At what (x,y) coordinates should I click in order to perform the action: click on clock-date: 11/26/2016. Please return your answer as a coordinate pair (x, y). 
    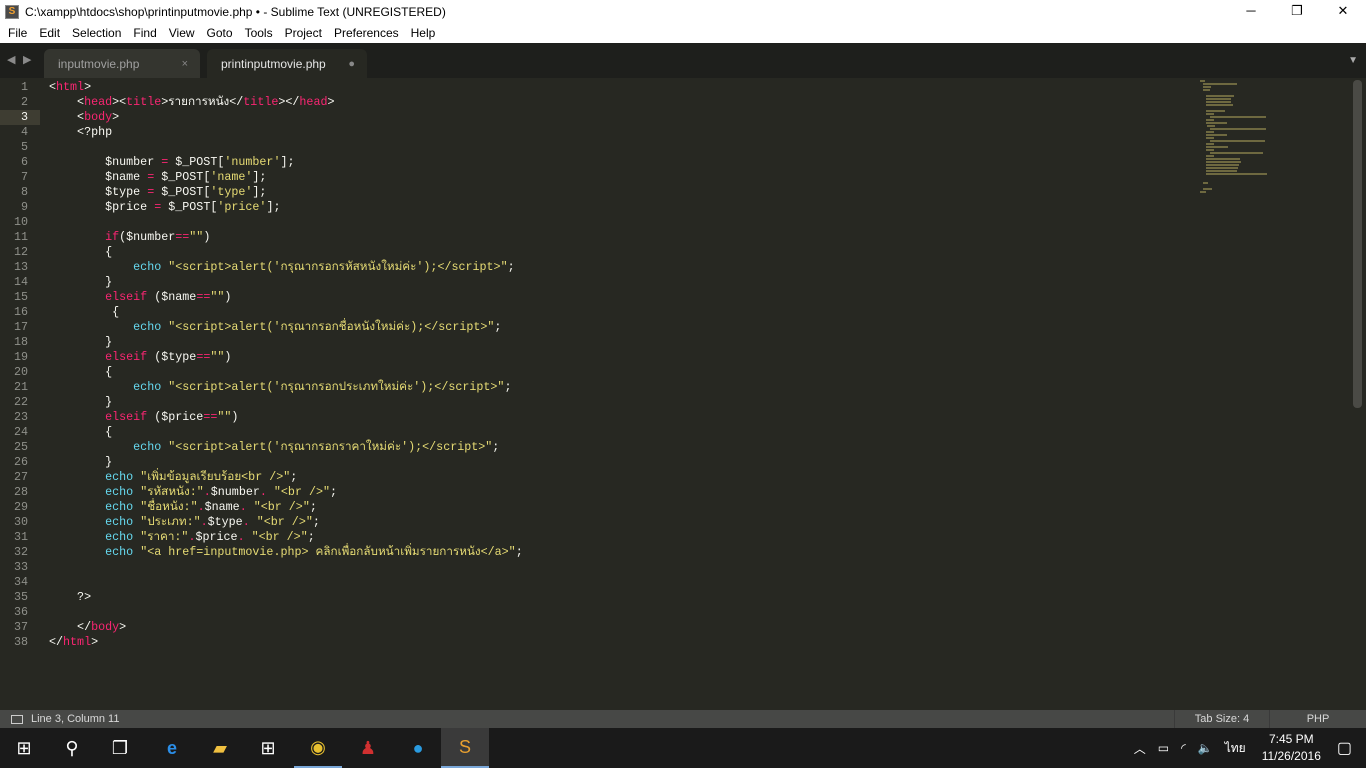
    Looking at the image, I should click on (1291, 756).